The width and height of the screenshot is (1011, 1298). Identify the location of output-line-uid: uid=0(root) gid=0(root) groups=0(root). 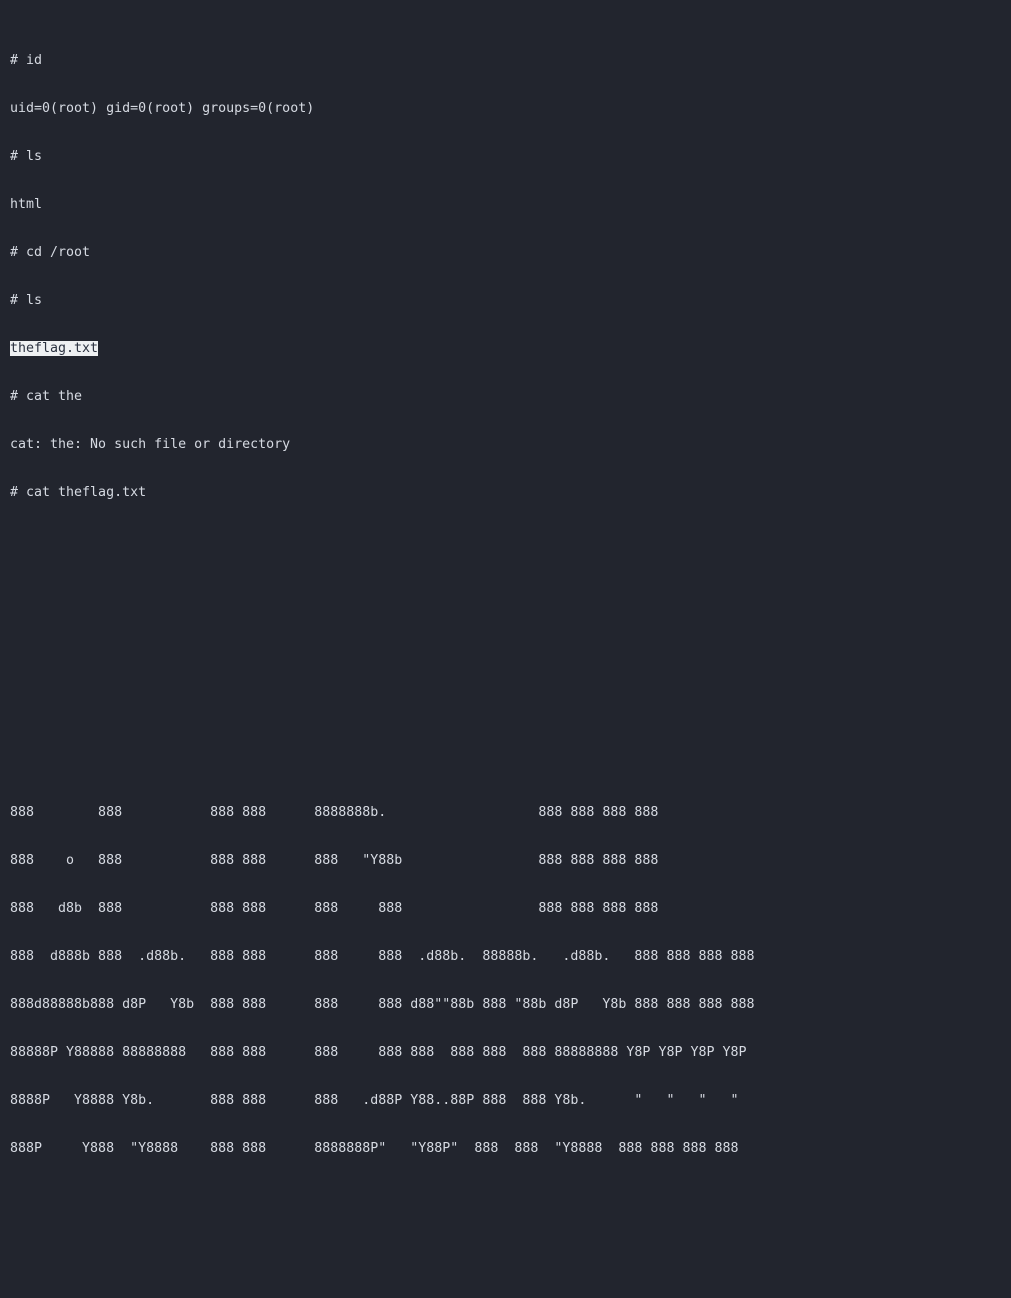
(162, 108).